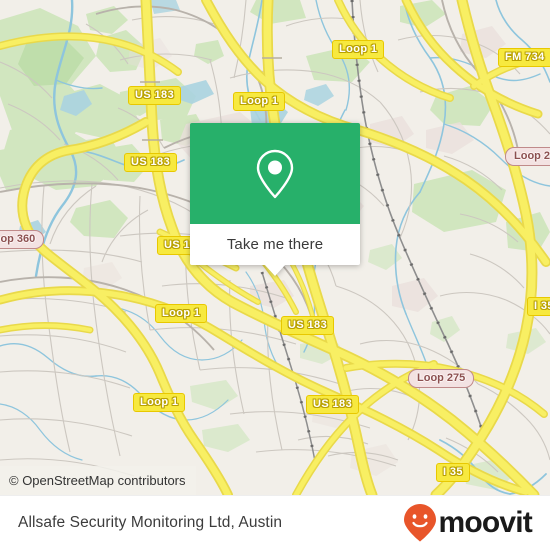 This screenshot has height=550, width=550. What do you see at coordinates (22, 239) in the screenshot?
I see `road-shield-label: Loop 360` at bounding box center [22, 239].